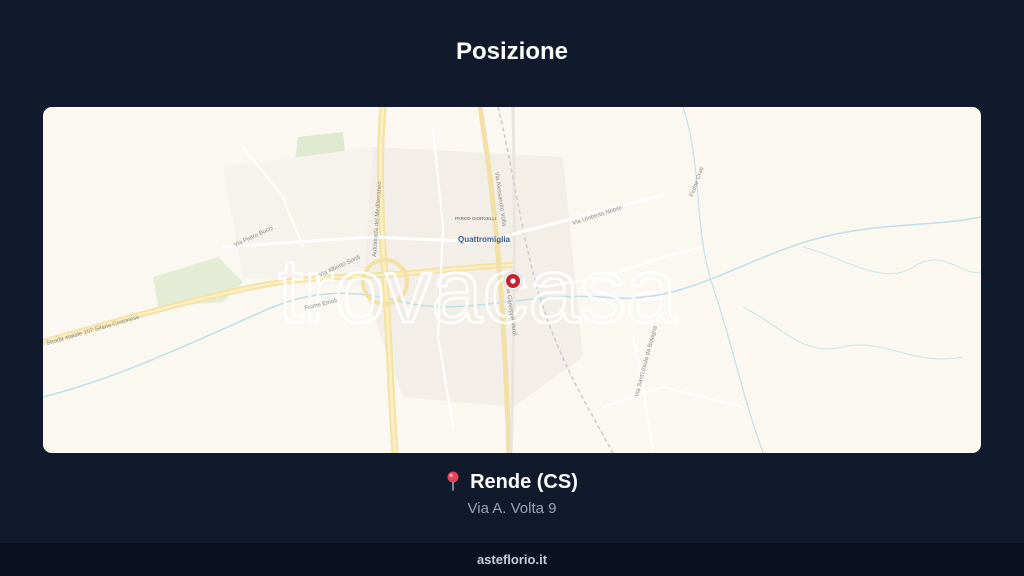 This screenshot has width=1024, height=576. I want to click on location-title: Rende (CS), so click(512, 482).